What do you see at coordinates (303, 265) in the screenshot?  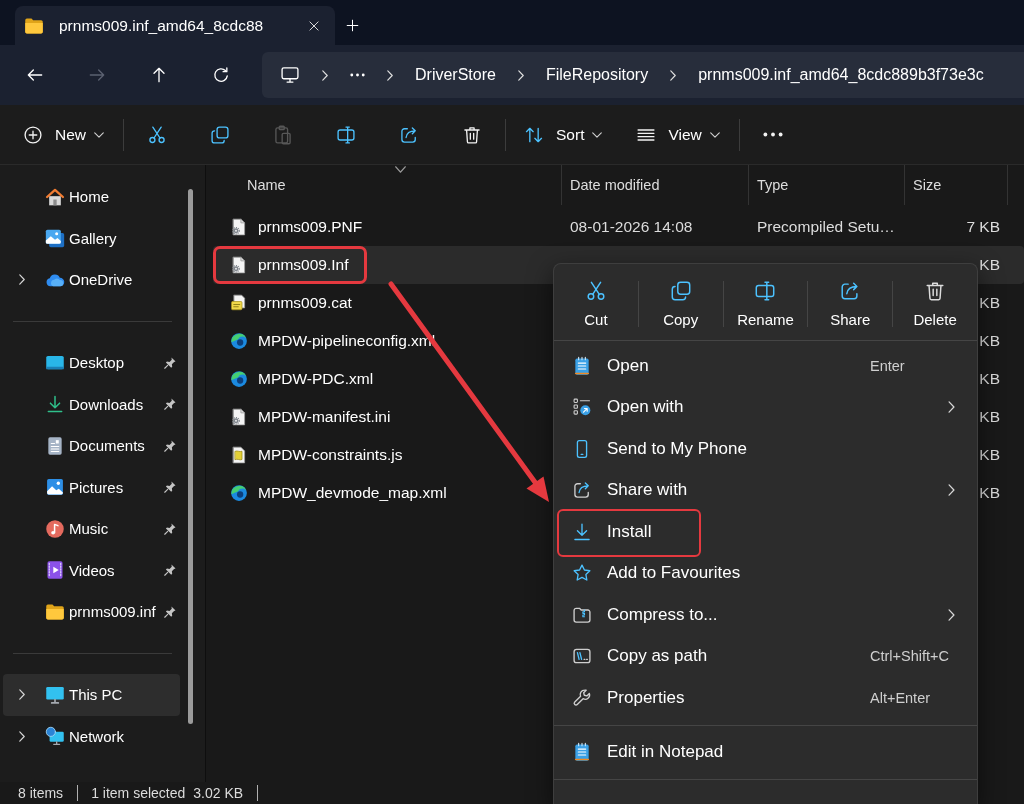 I see `file-name: prnms009.Inf` at bounding box center [303, 265].